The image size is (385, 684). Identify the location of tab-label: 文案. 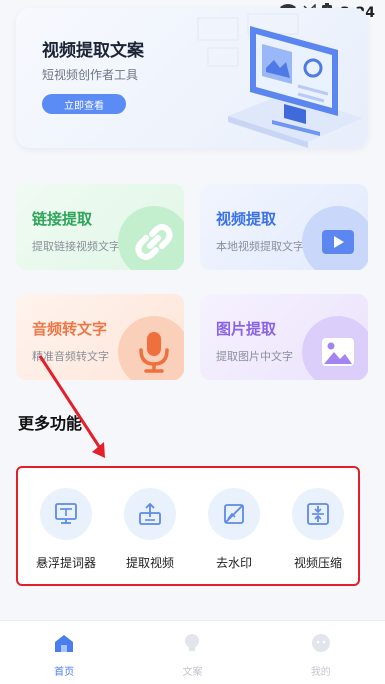
(192, 672).